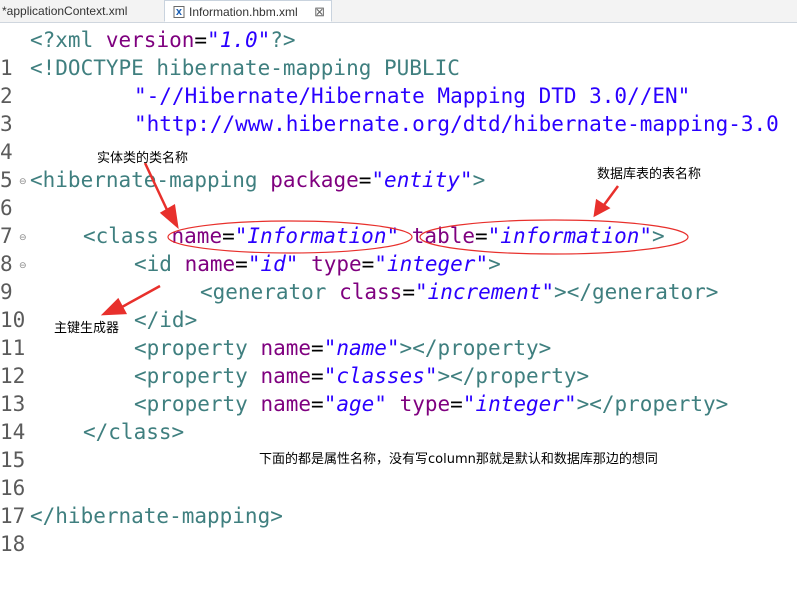 Image resolution: width=797 pixels, height=614 pixels. I want to click on code-line: 17, so click(398, 501).